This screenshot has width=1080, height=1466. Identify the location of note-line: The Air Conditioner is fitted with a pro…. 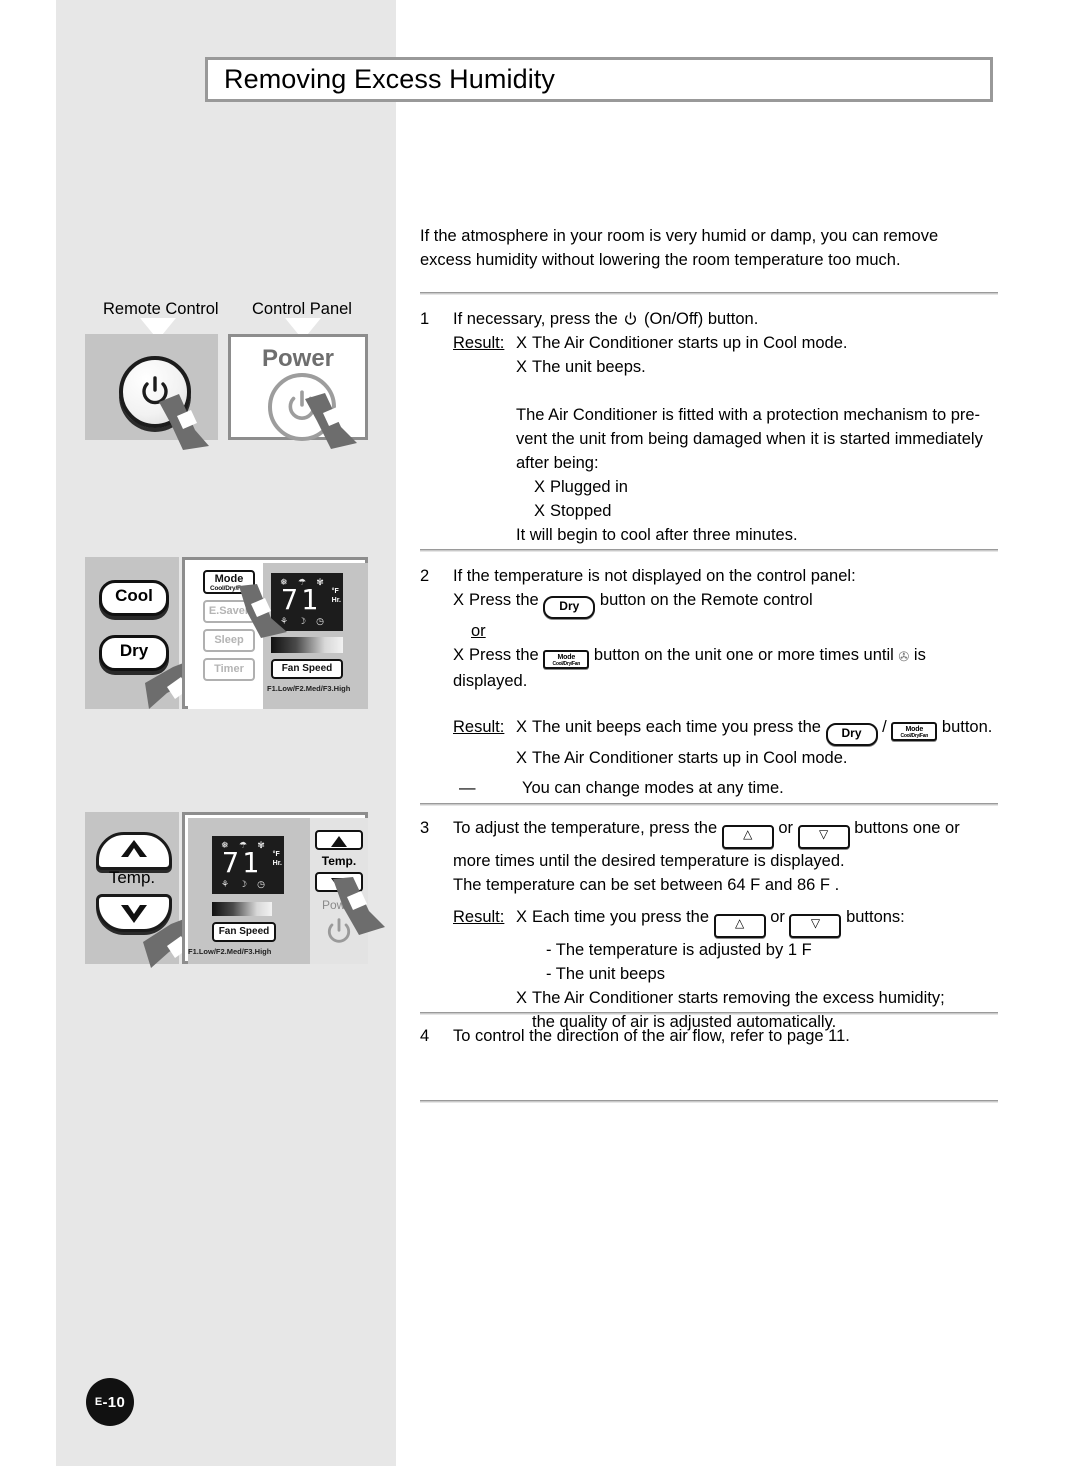
(748, 415).